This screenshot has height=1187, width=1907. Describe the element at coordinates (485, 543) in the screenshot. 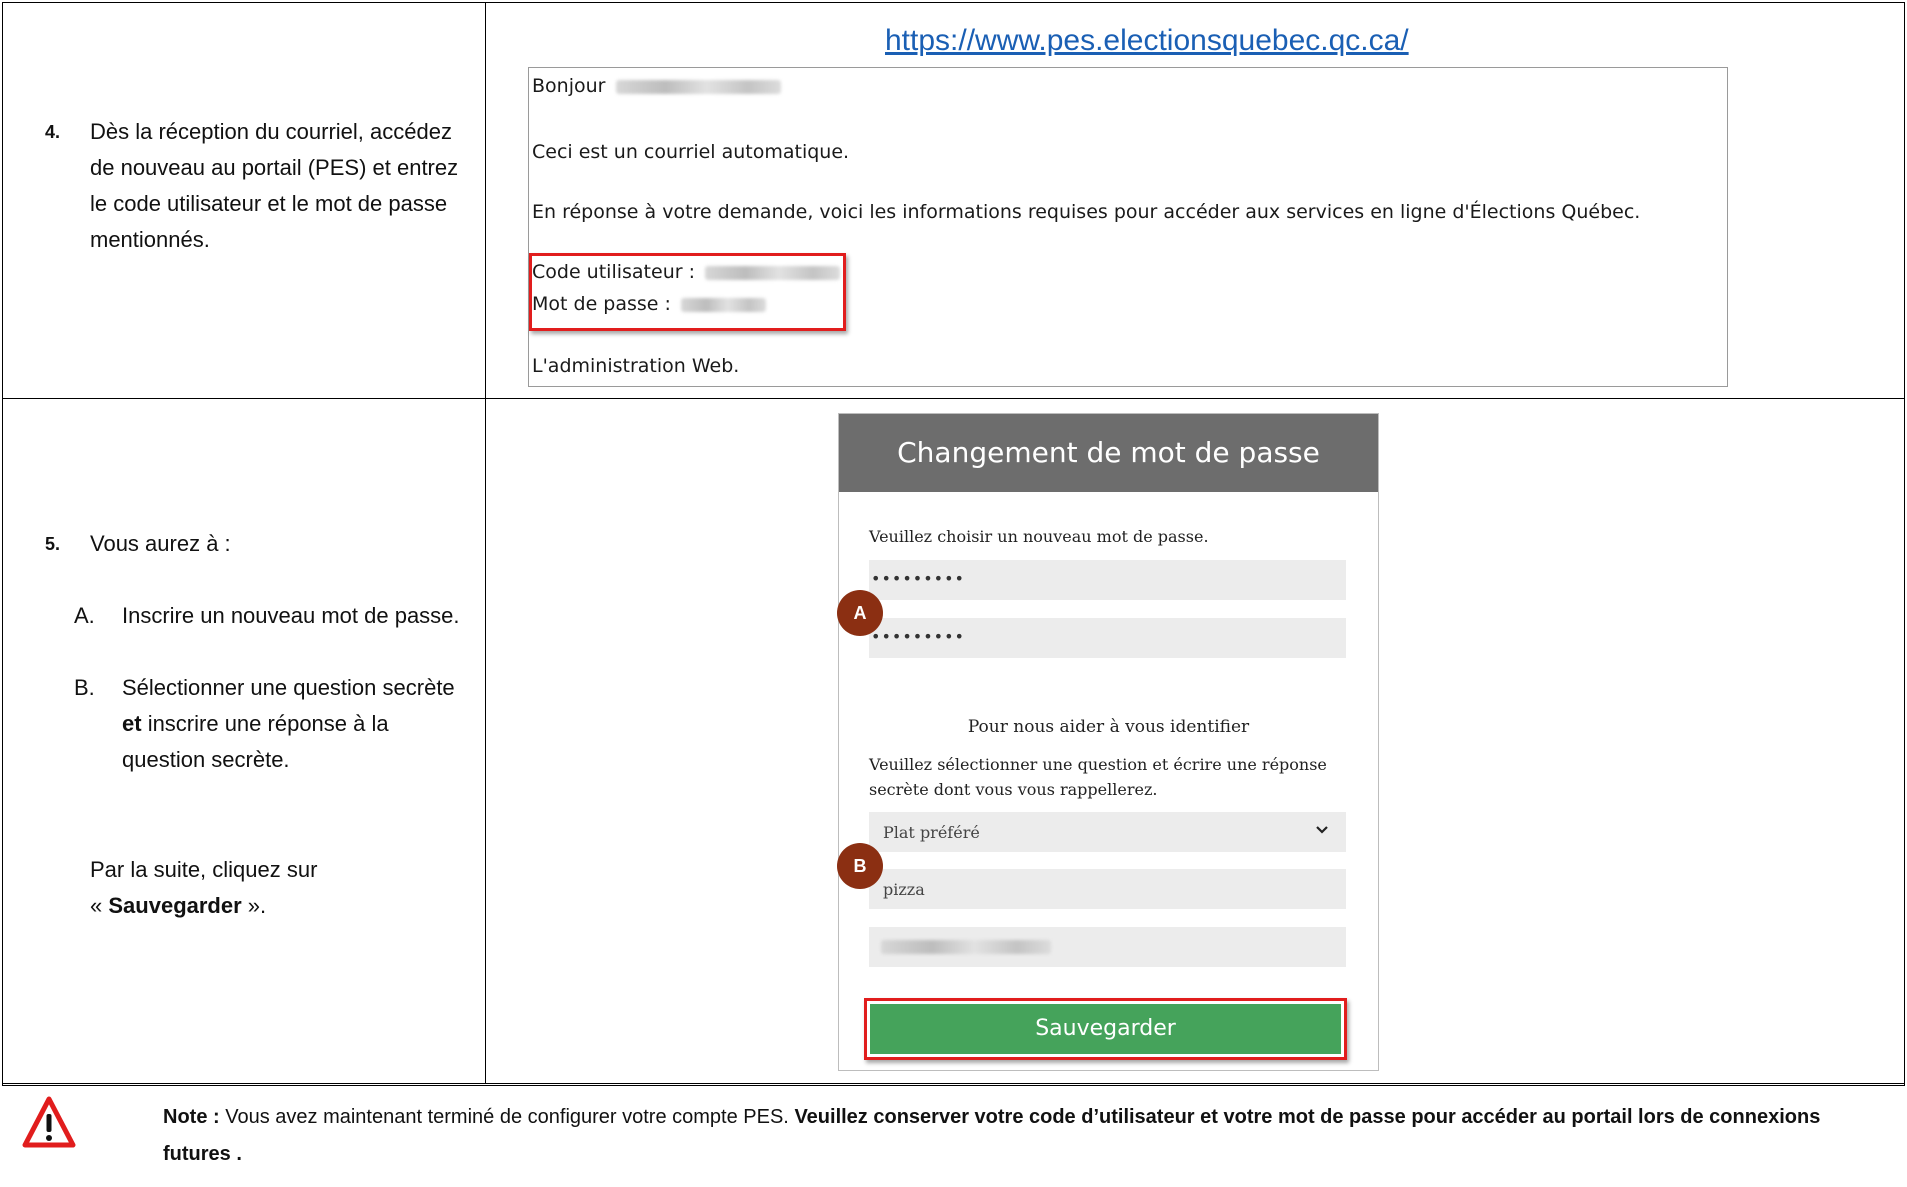

I see `column-divider` at that location.